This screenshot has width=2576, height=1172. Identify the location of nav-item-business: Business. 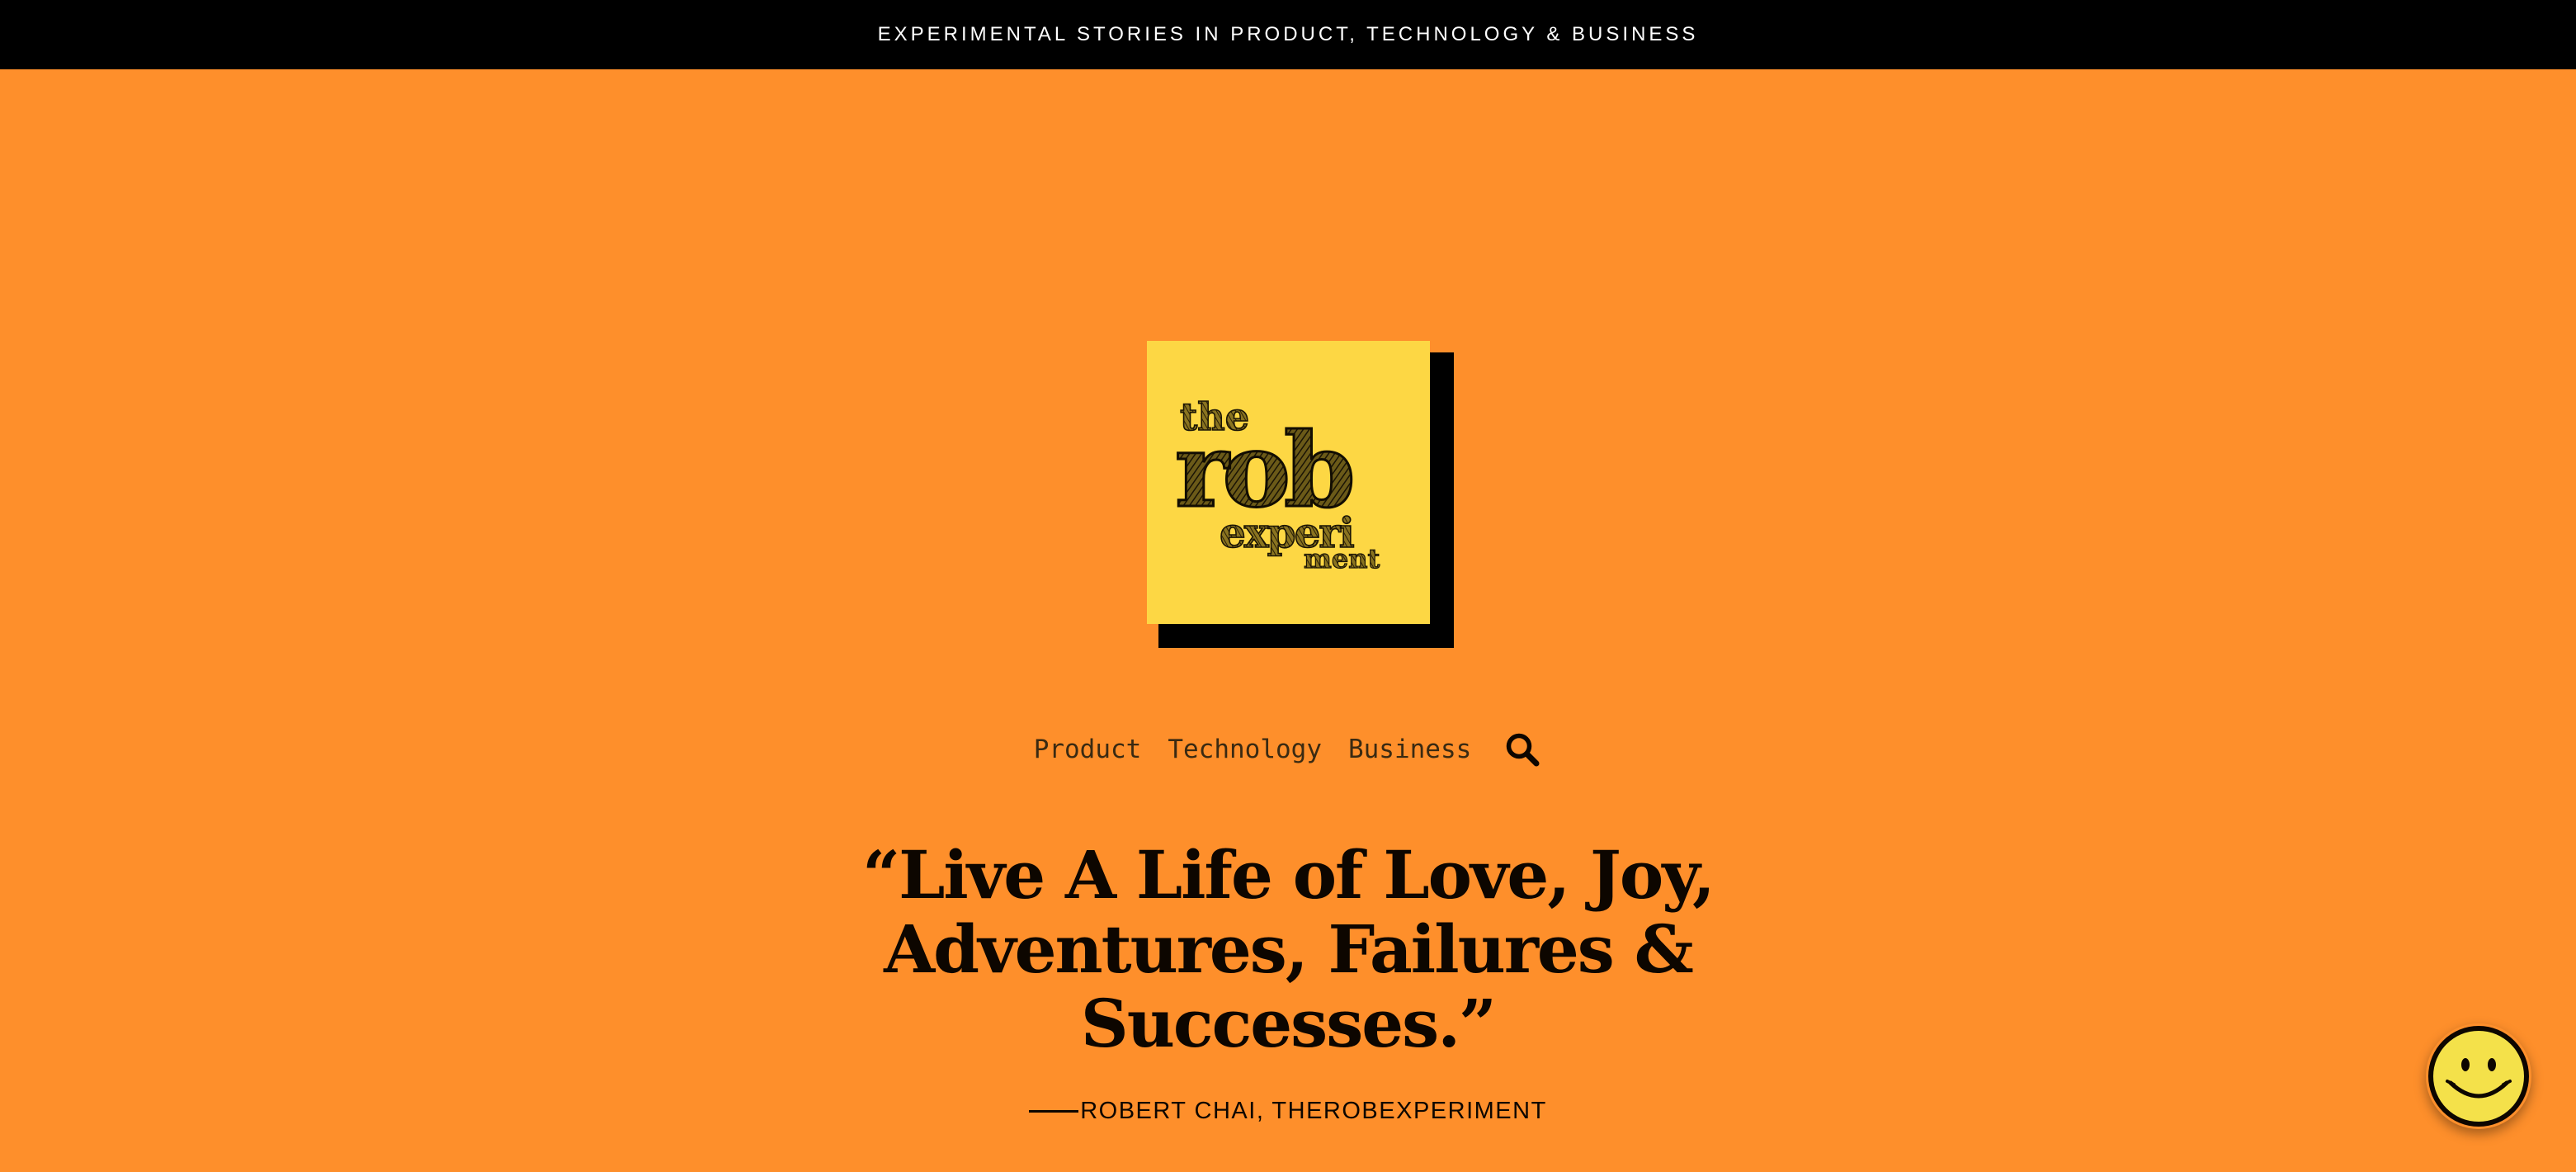
(1409, 749).